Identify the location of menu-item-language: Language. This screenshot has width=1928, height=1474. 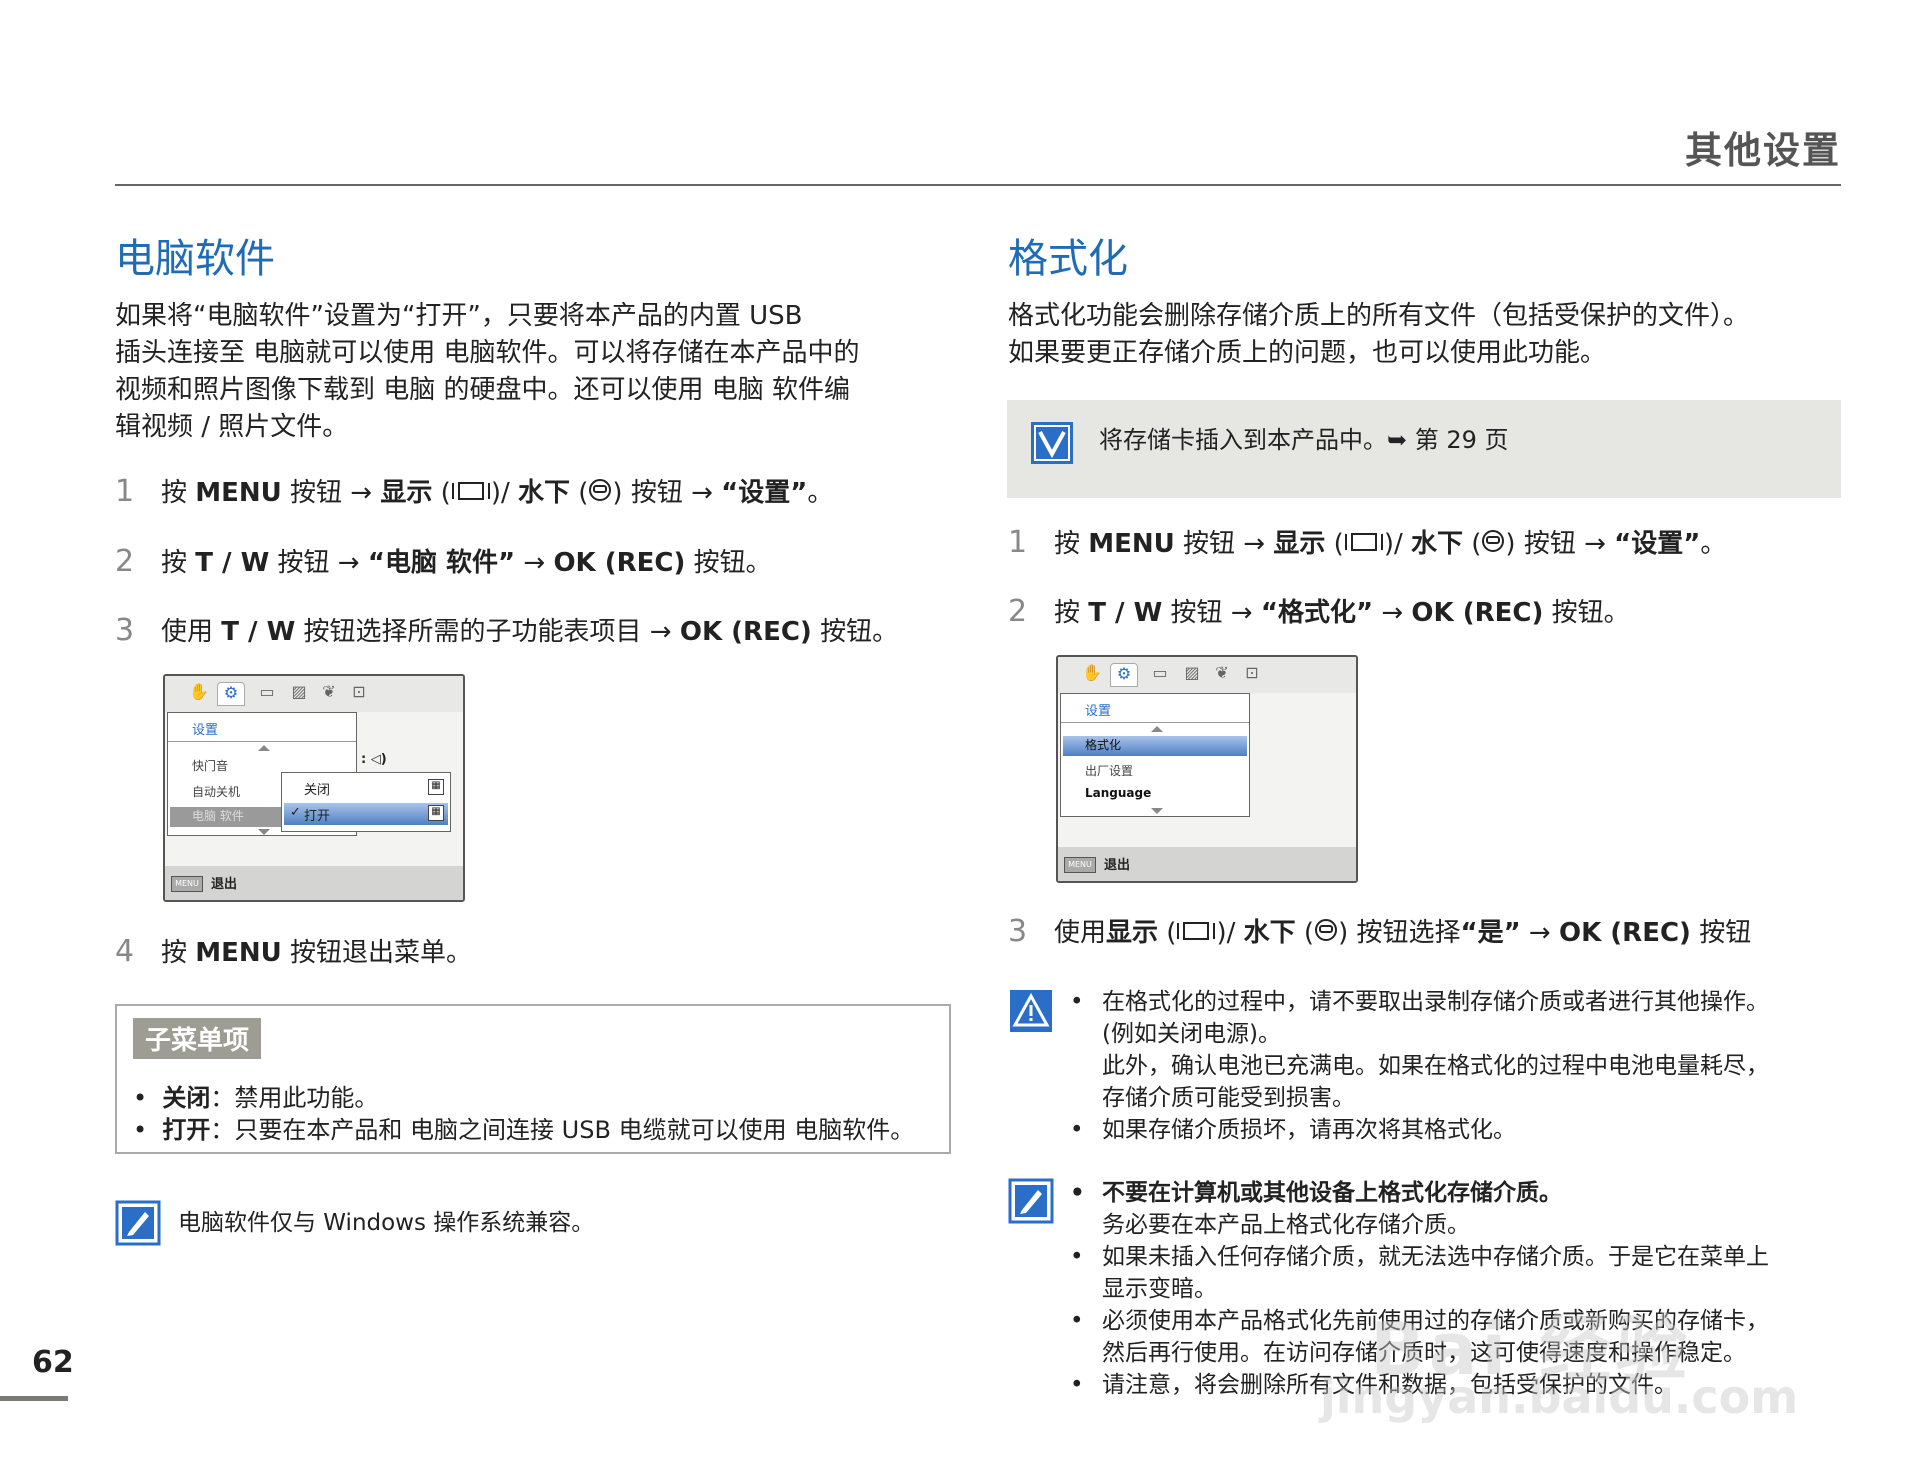
(1118, 793).